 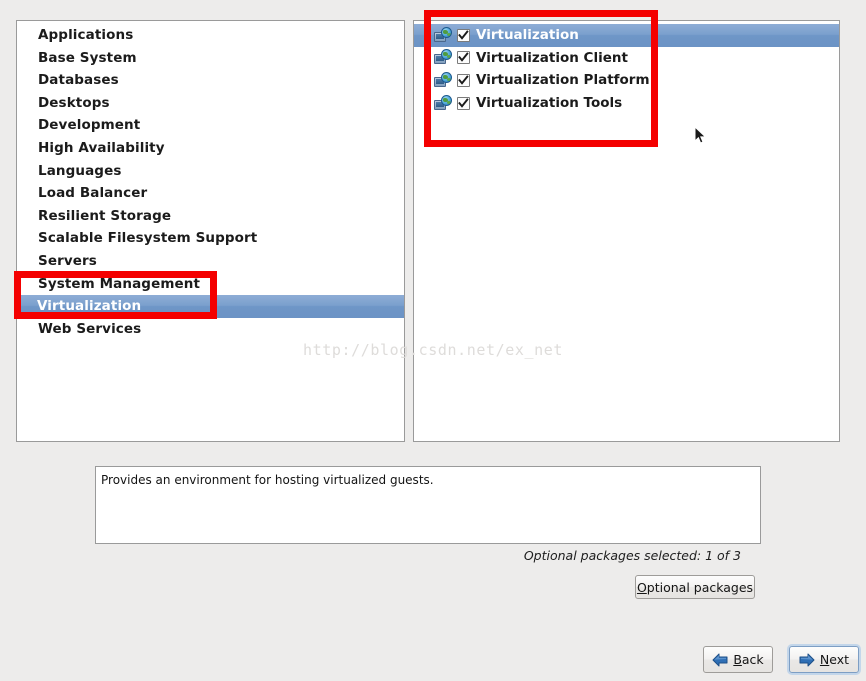 What do you see at coordinates (549, 103) in the screenshot?
I see `package-list-item-label: Virtualization Tools` at bounding box center [549, 103].